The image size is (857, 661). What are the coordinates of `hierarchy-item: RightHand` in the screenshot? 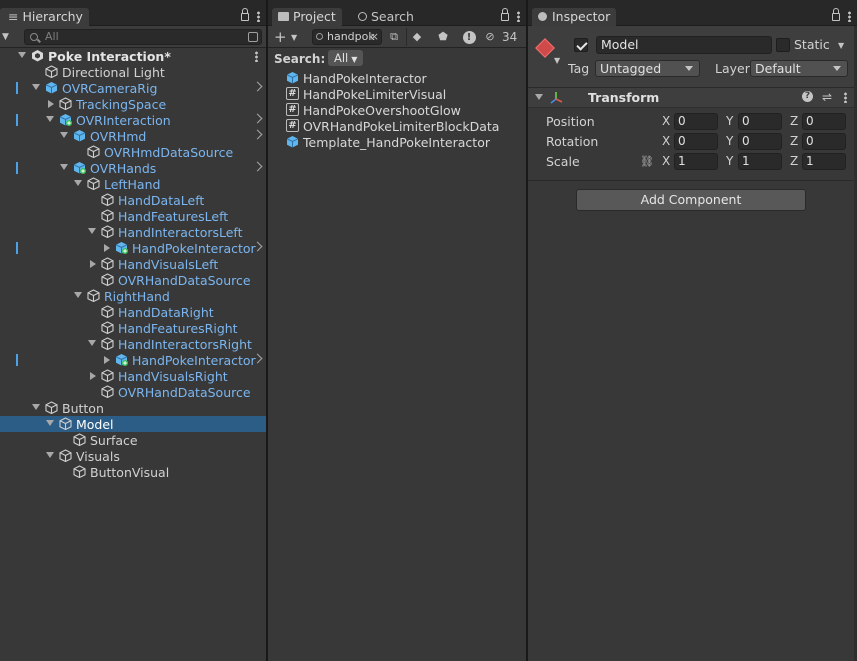 It's located at (133, 296).